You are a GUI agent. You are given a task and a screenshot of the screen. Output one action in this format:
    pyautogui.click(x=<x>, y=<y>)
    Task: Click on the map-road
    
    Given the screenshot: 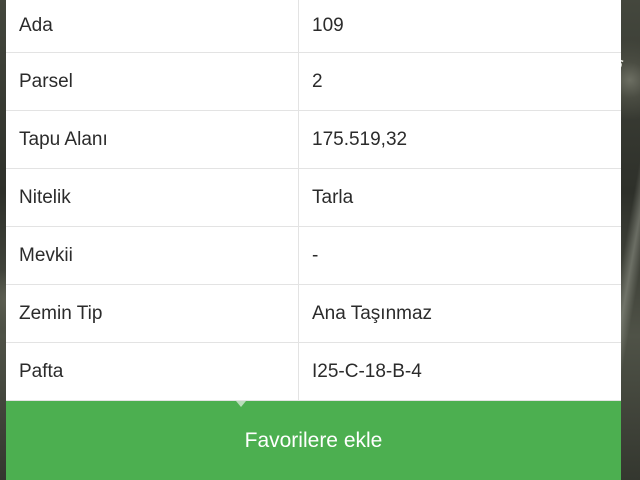 What is the action you would take?
    pyautogui.click(x=630, y=290)
    